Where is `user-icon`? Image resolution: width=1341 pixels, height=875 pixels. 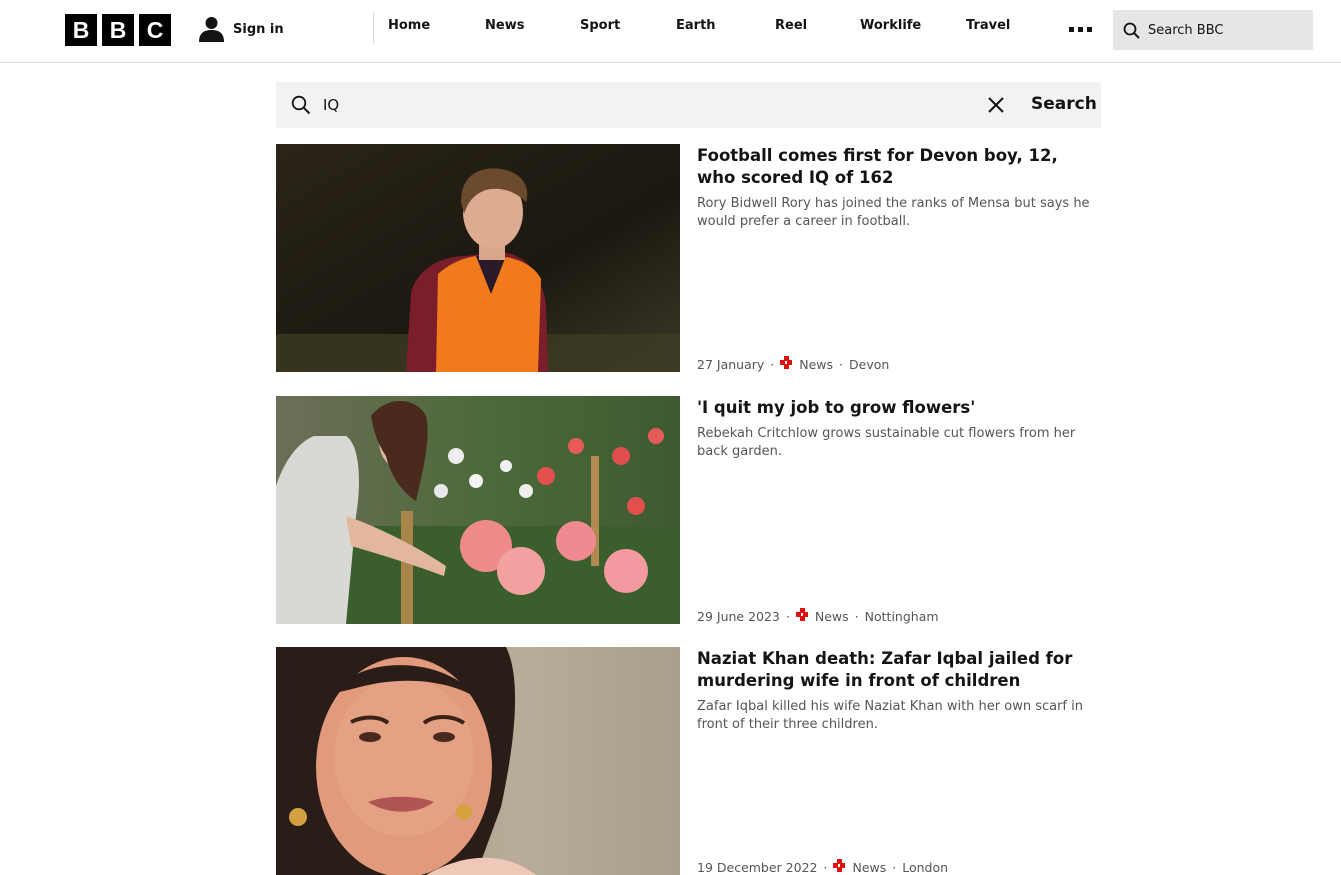 user-icon is located at coordinates (211, 29).